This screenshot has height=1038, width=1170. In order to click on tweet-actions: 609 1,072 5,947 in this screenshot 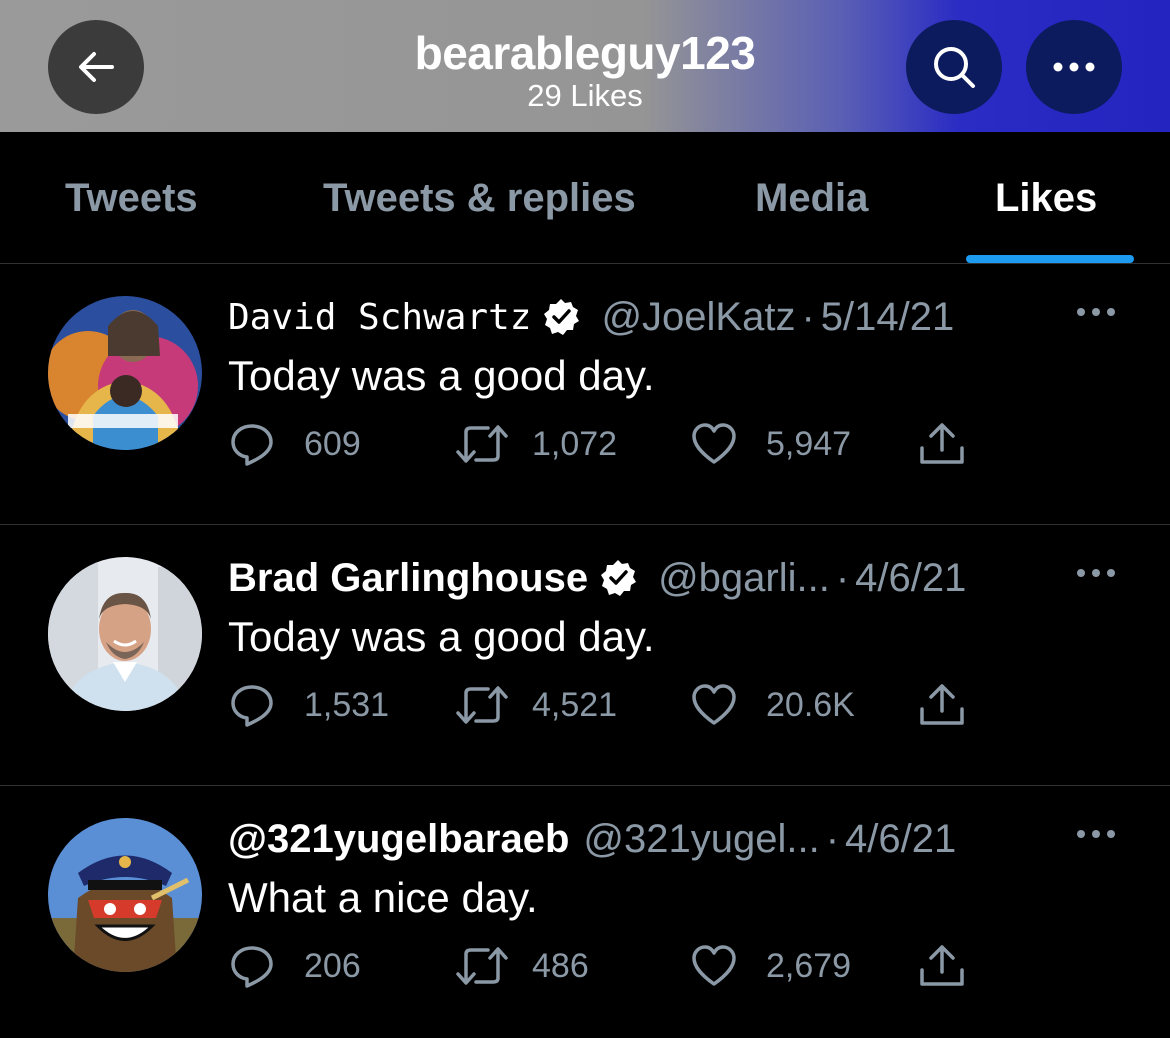, I will do `click(608, 444)`.